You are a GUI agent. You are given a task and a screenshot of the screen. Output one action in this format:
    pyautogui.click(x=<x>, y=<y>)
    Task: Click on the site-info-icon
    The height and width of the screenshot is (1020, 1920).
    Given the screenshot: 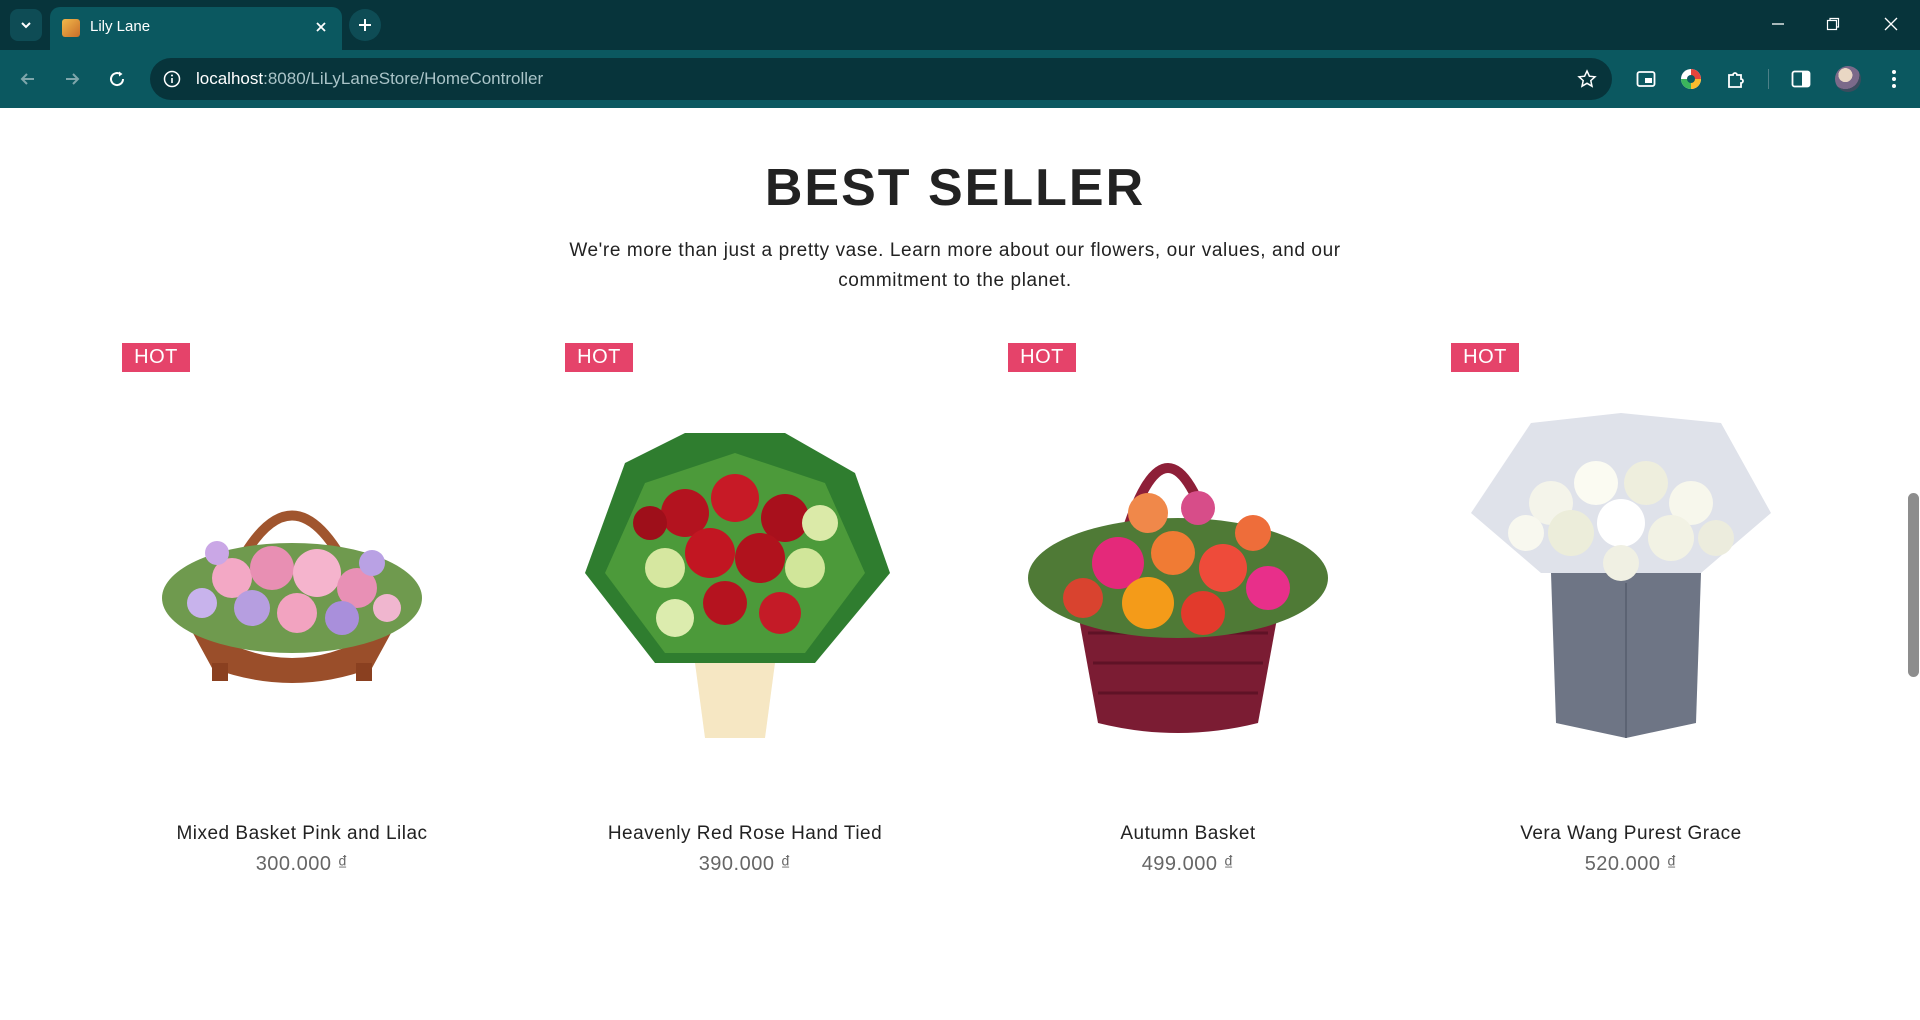 What is the action you would take?
    pyautogui.click(x=172, y=79)
    